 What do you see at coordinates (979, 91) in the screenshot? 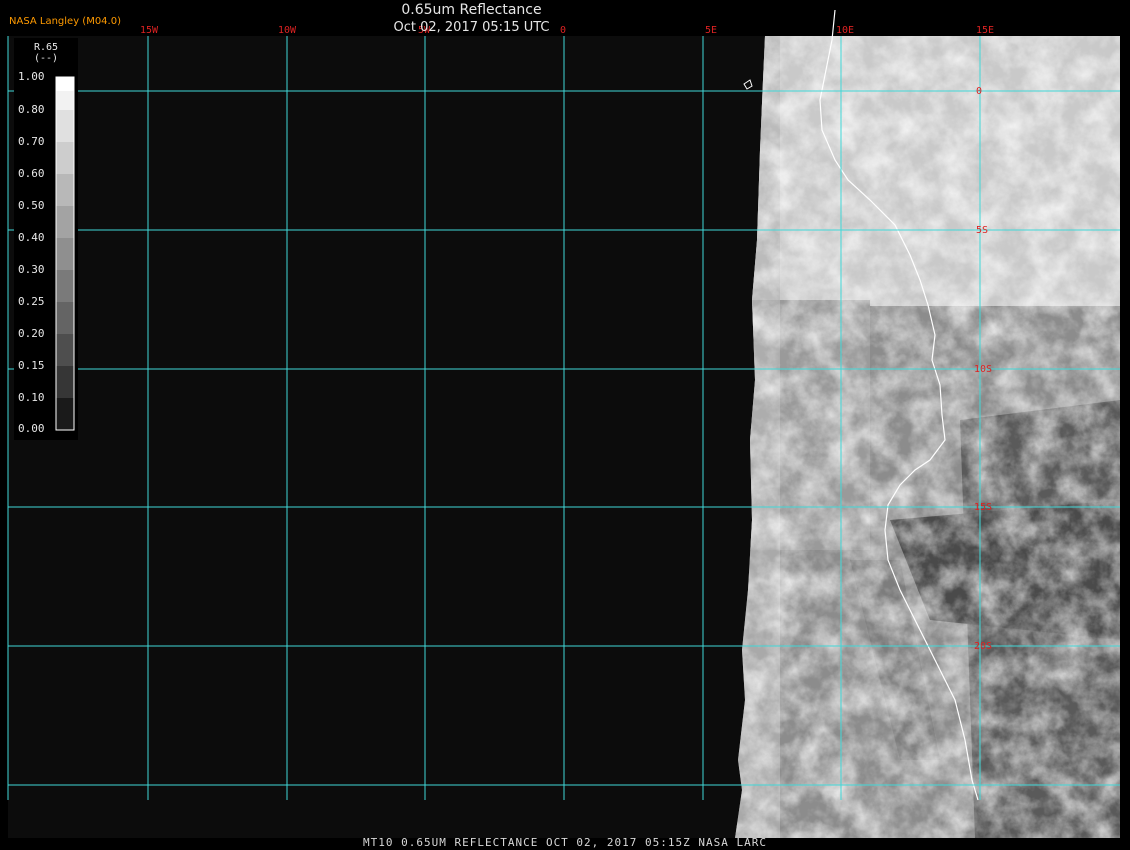
I see `lat-label: 0` at bounding box center [979, 91].